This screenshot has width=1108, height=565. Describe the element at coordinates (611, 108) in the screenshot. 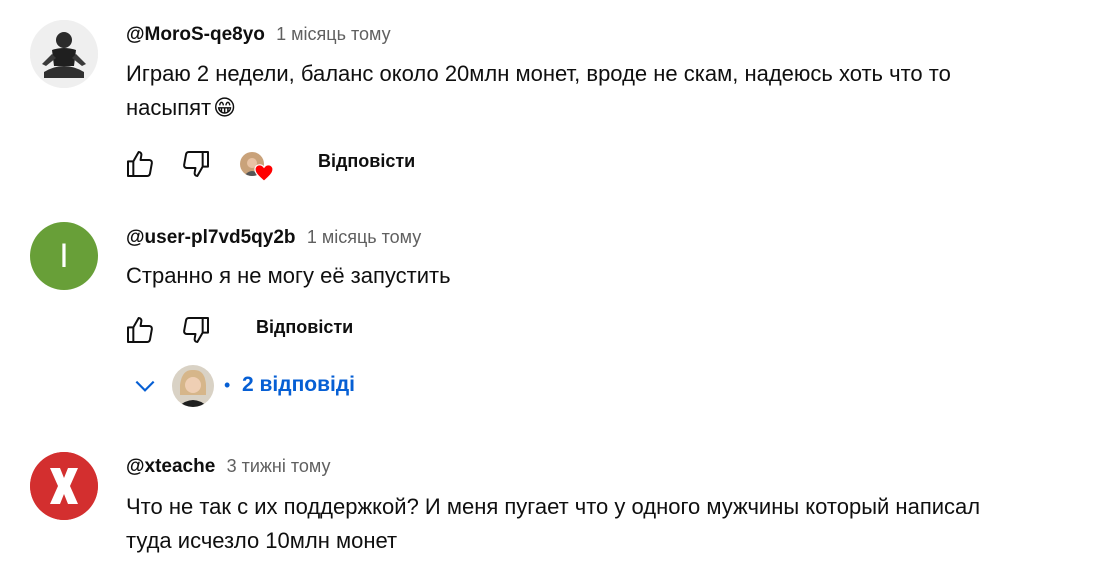

I see `comment-text-line: насыпят😁` at that location.